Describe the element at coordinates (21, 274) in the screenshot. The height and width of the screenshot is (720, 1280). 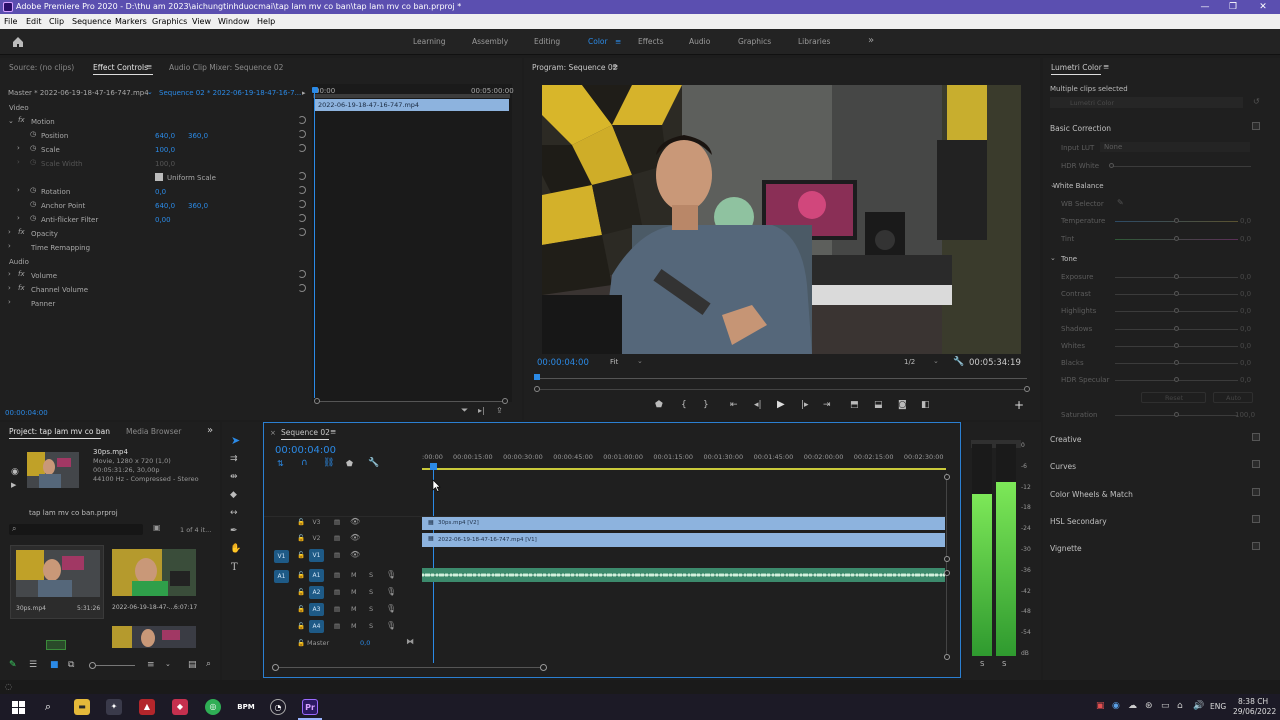
I see `fx-icon: fx` at that location.